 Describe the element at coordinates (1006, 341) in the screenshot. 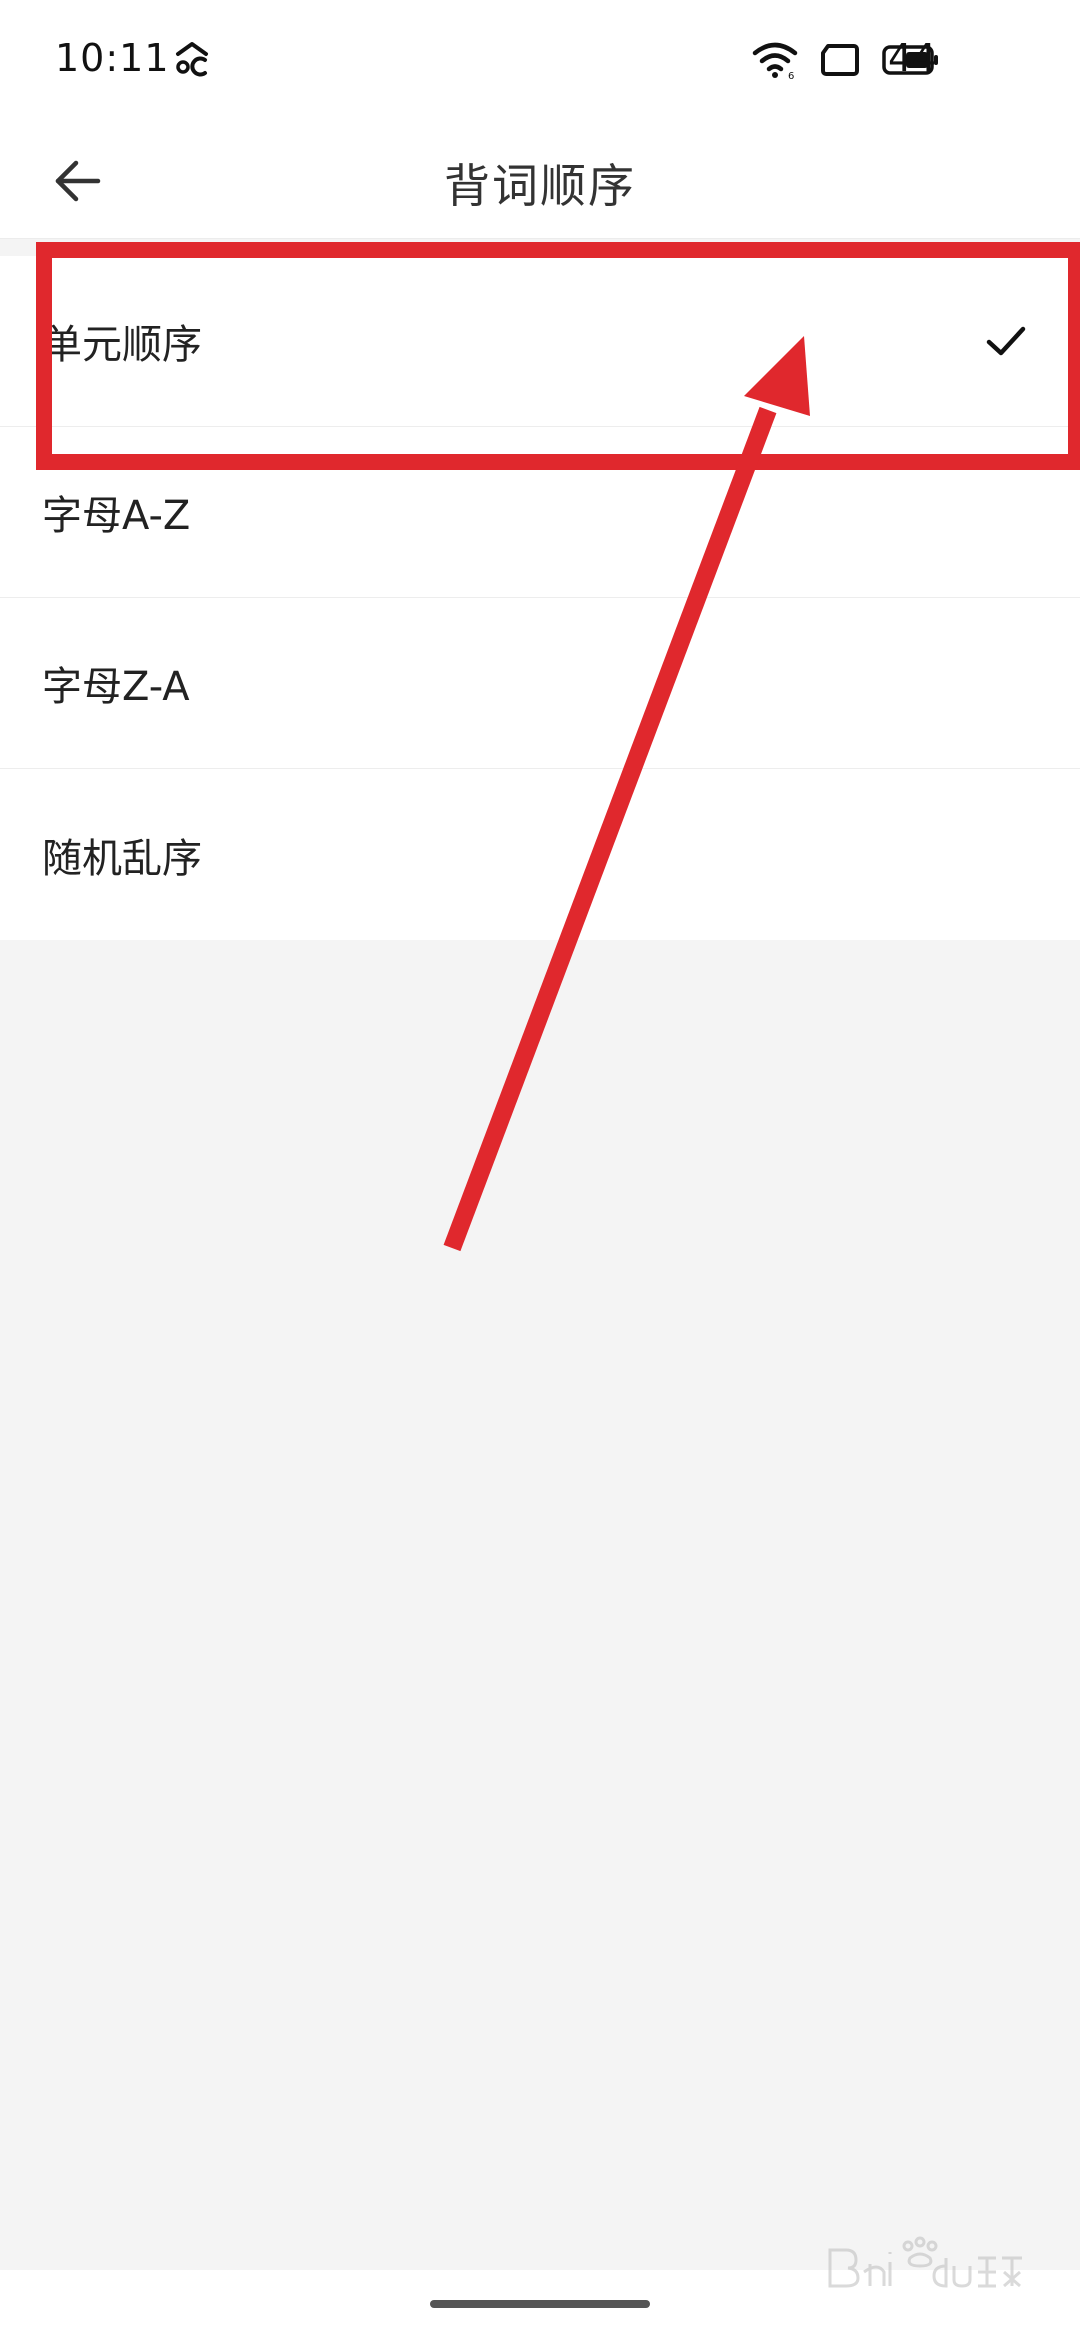

I see `checkmark-icon` at that location.